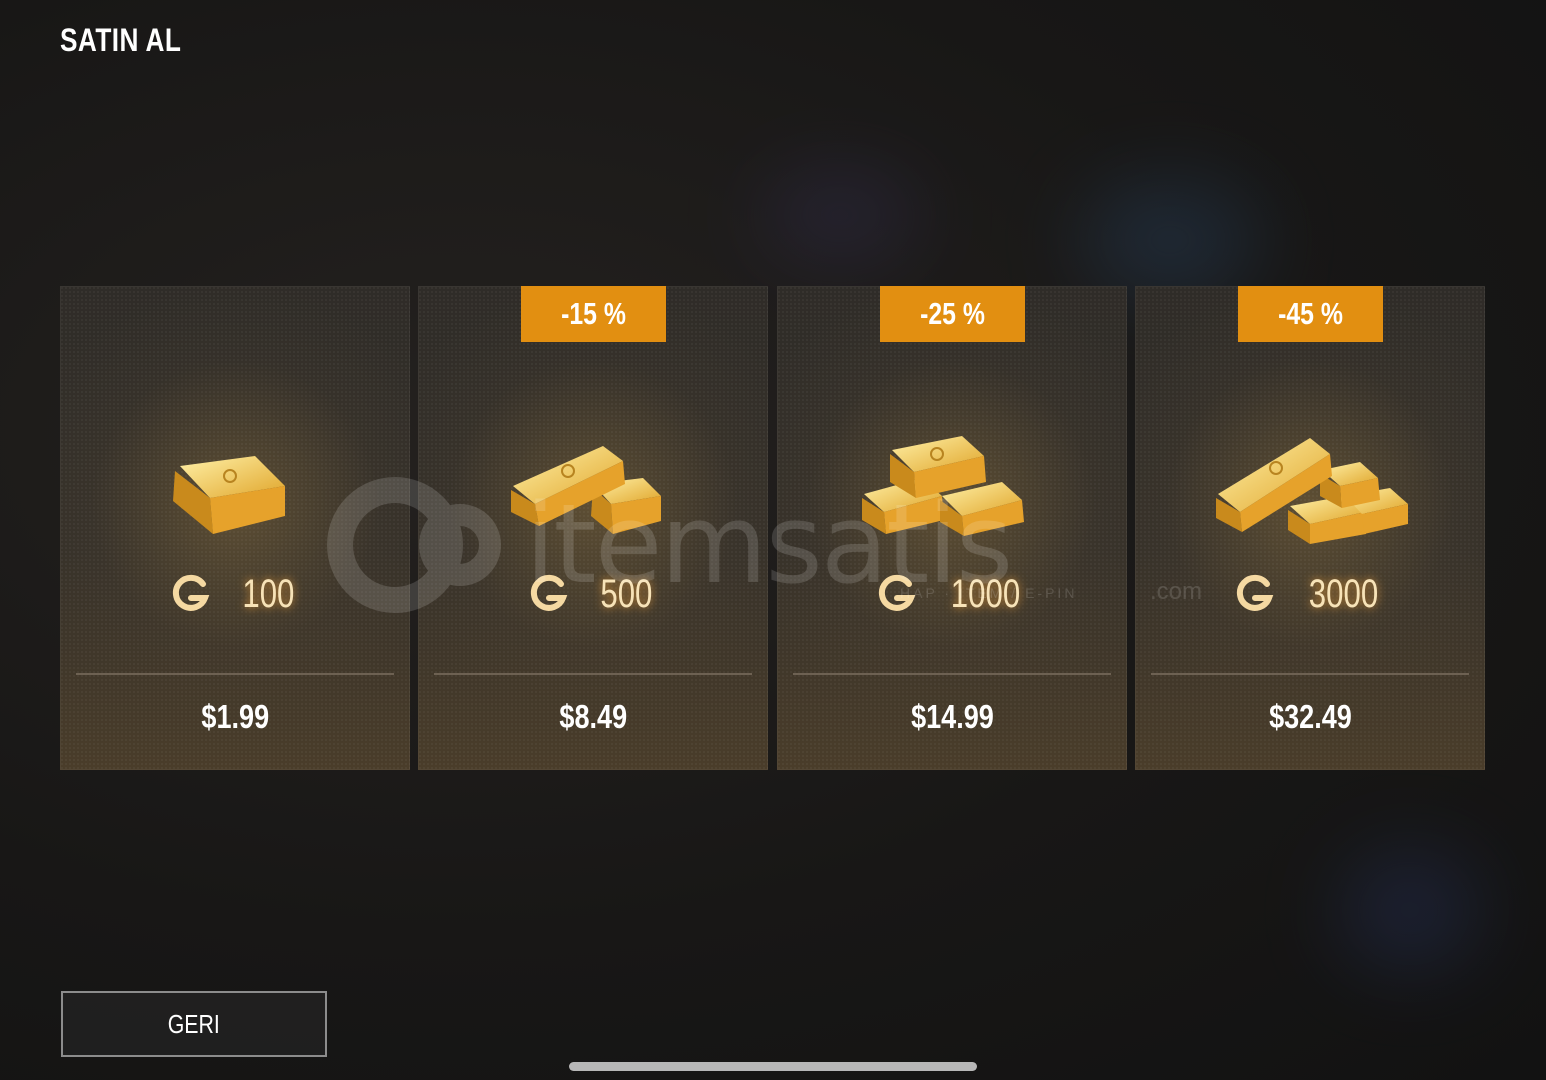  Describe the element at coordinates (229, 495) in the screenshot. I see `gold-bar-icon` at that location.